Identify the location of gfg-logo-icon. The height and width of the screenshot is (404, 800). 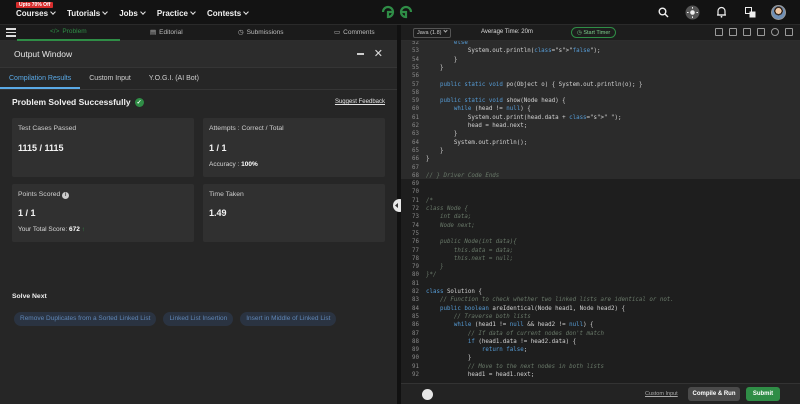
(397, 12).